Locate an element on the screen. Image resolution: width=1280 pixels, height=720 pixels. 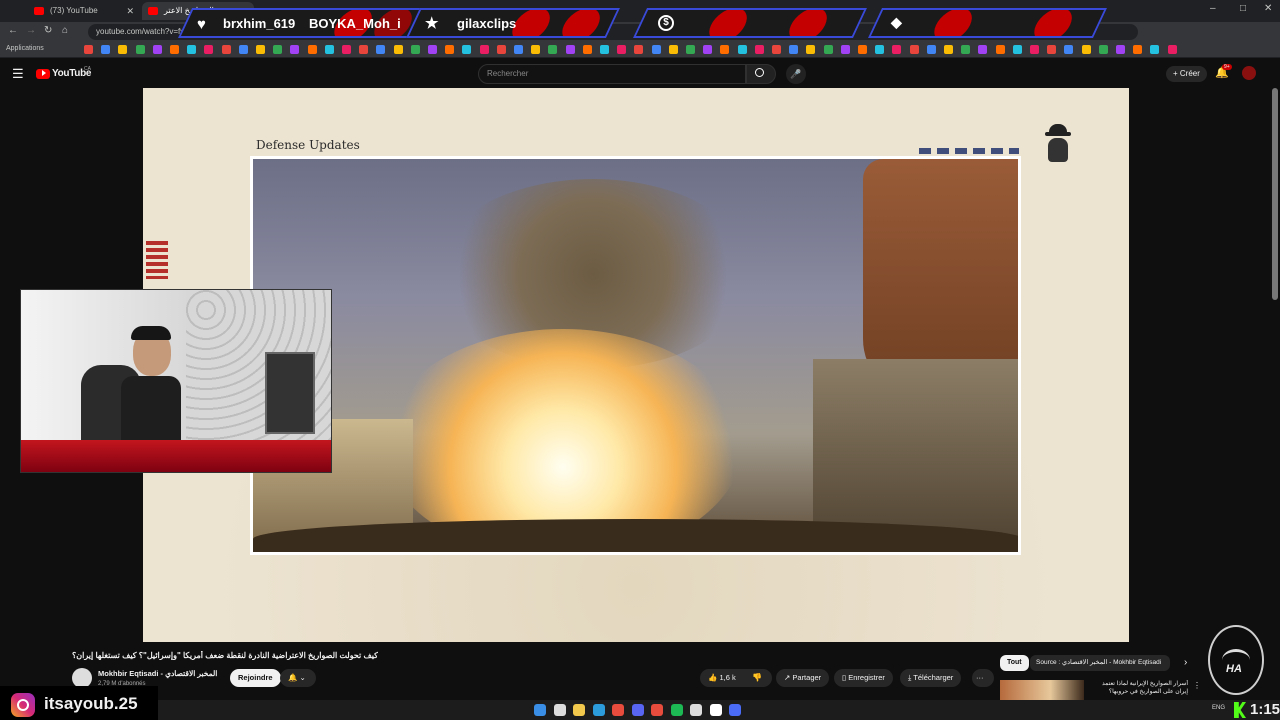
close-icon: ✕ is located at coordinates (130, 11).